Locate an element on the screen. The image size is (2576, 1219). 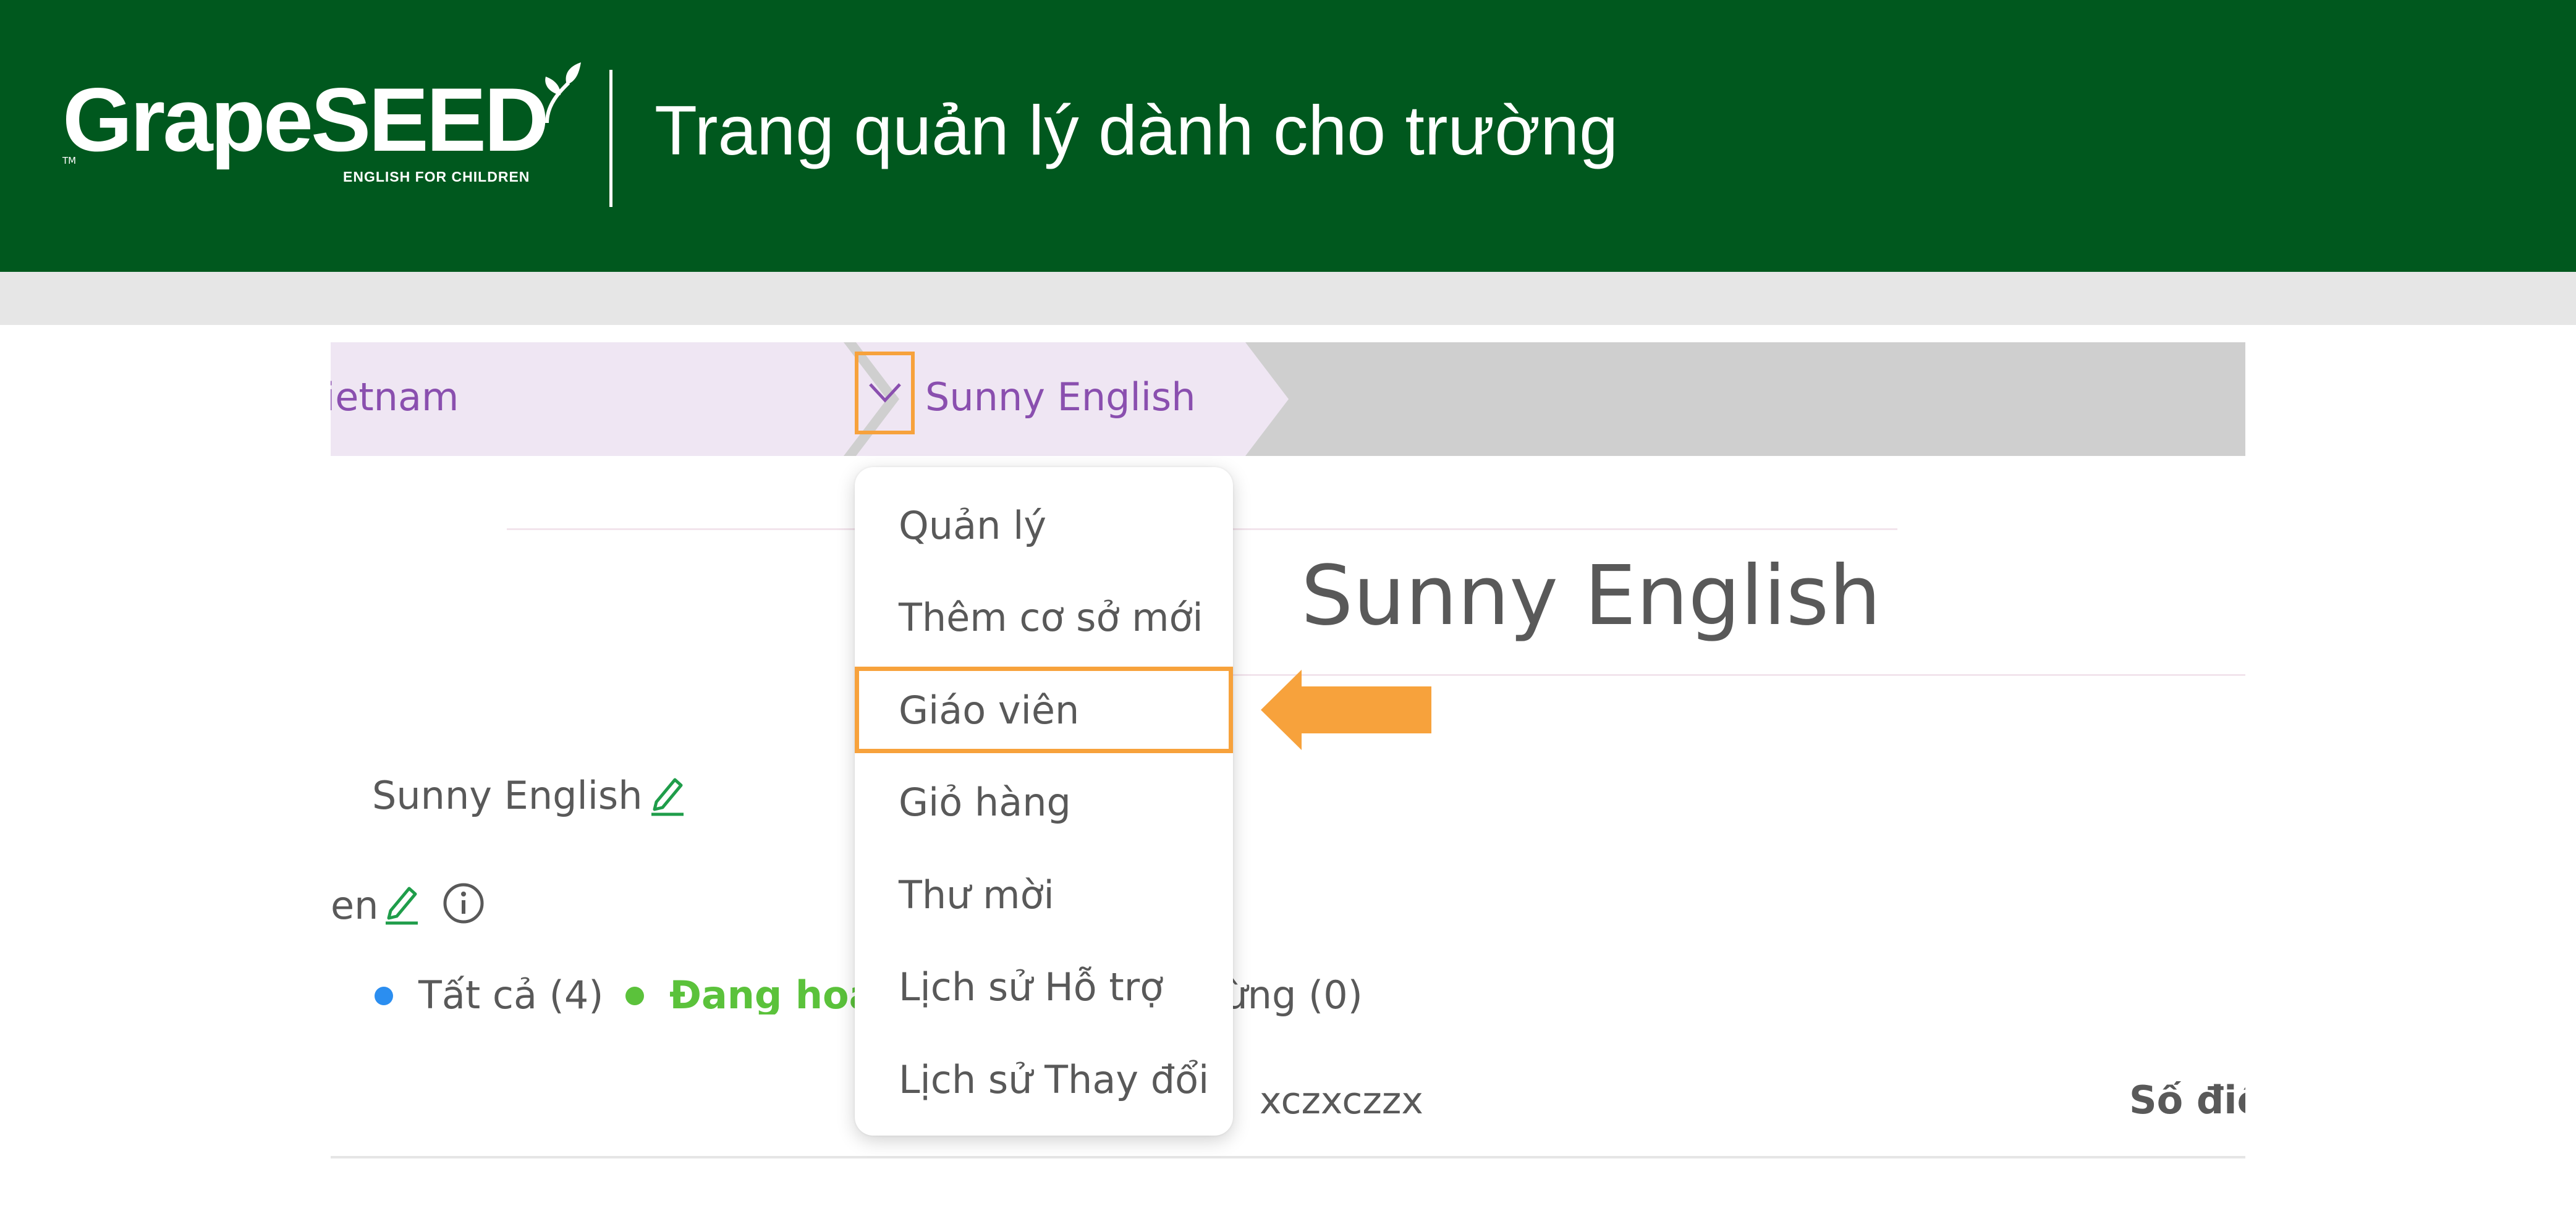
arrow-left-icon is located at coordinates (1346, 710).